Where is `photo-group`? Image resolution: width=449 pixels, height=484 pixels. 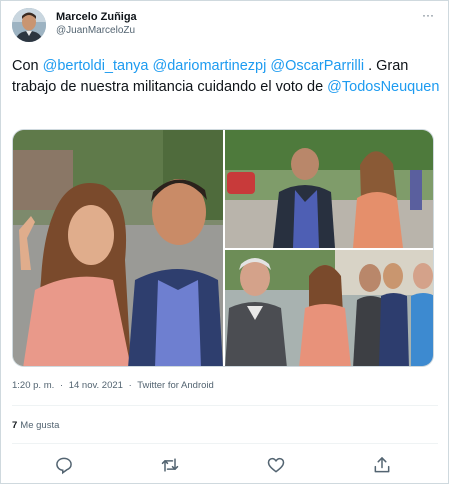 photo-group is located at coordinates (329, 308).